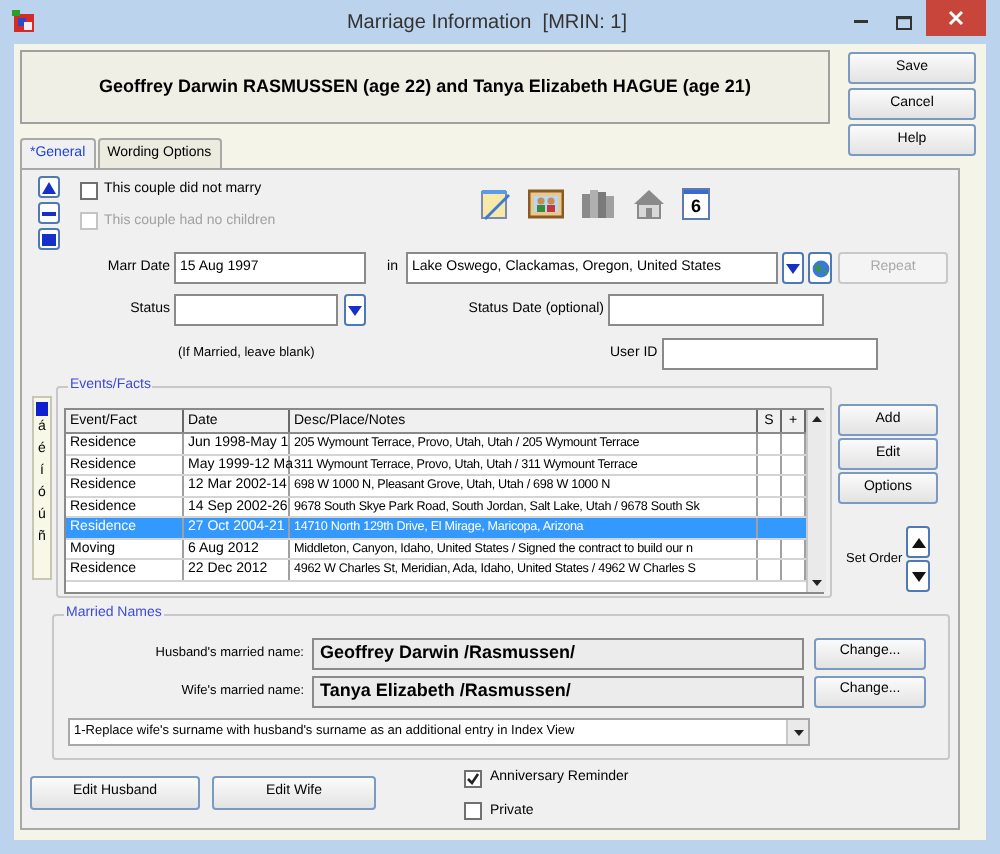  What do you see at coordinates (816, 501) in the screenshot?
I see `scrollbar` at bounding box center [816, 501].